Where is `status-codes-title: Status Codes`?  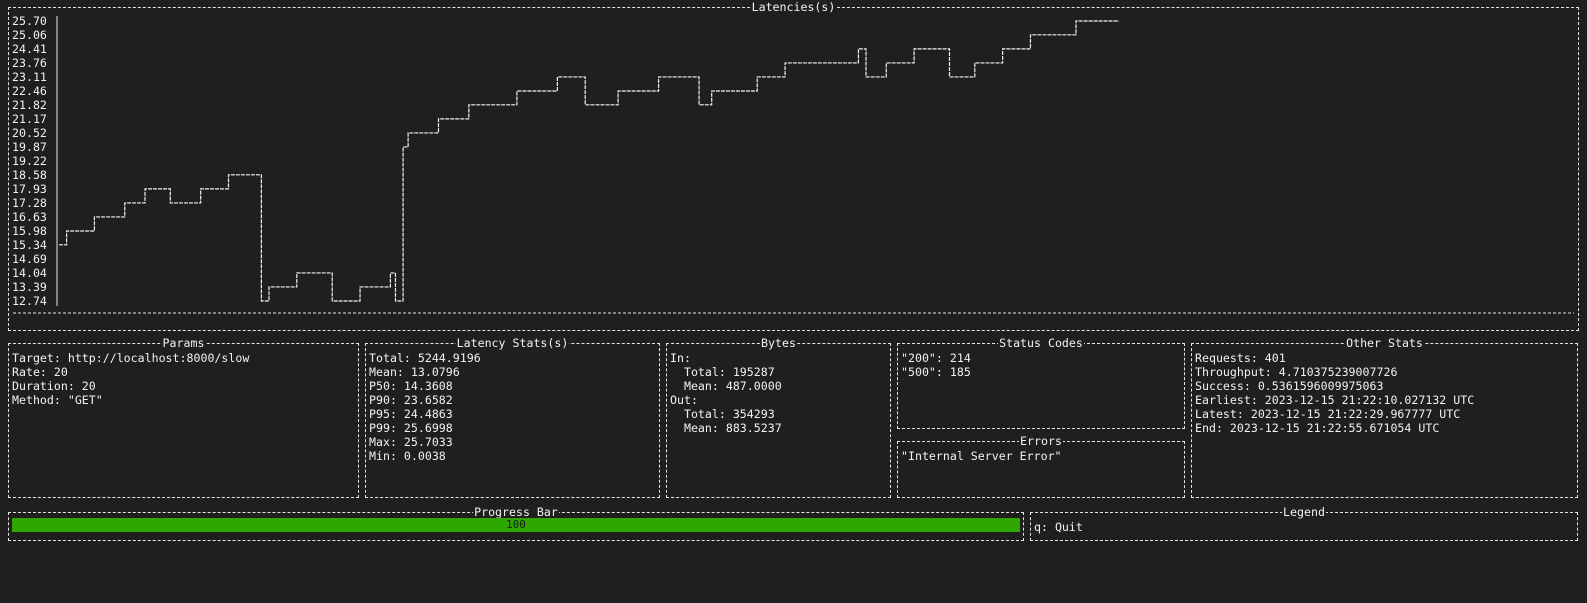 status-codes-title: Status Codes is located at coordinates (1041, 343).